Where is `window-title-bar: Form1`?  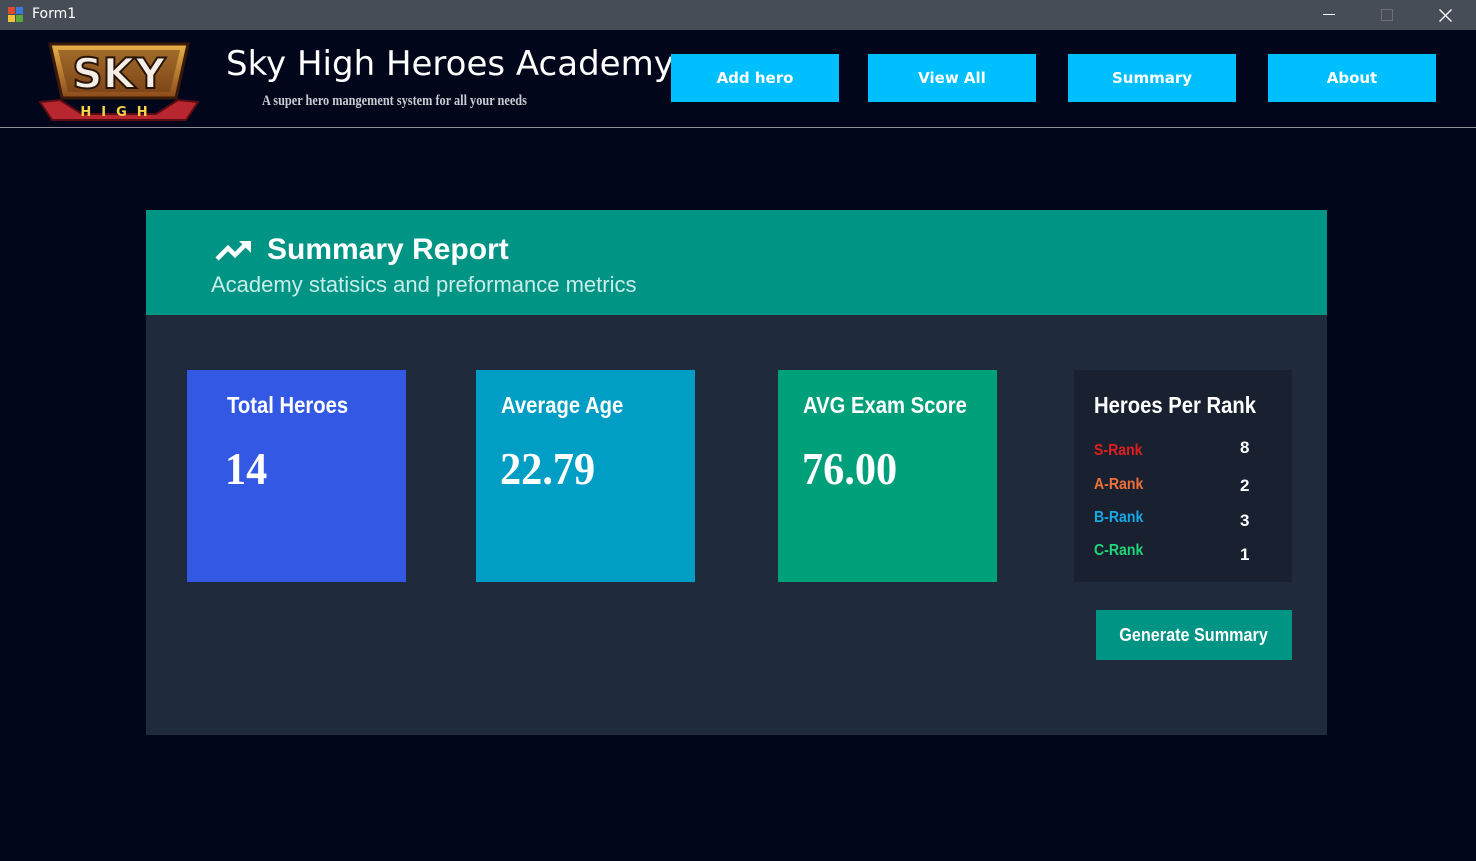 window-title-bar: Form1 is located at coordinates (738, 15).